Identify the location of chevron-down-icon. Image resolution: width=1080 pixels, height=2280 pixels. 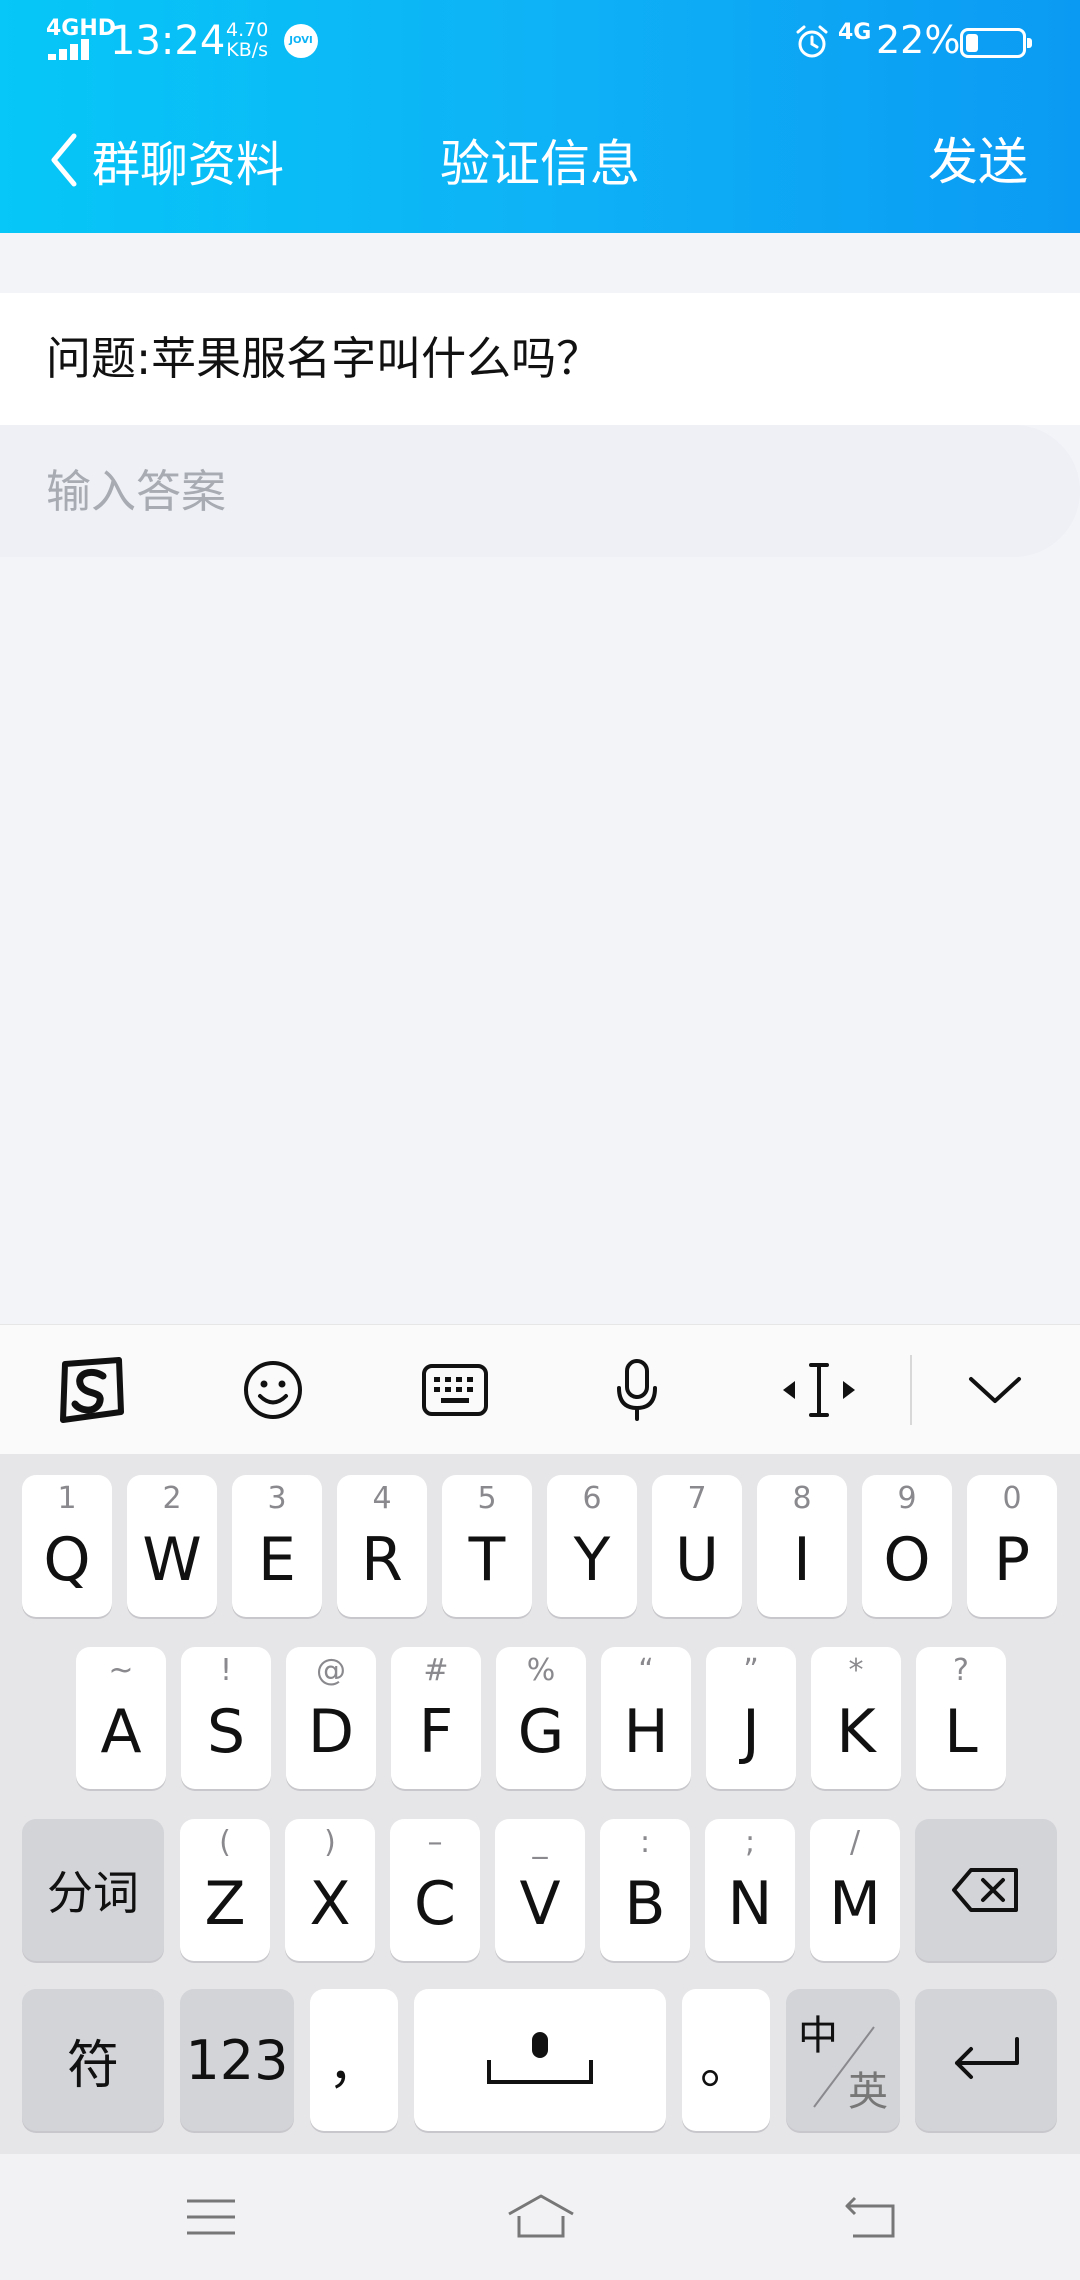
(995, 1390).